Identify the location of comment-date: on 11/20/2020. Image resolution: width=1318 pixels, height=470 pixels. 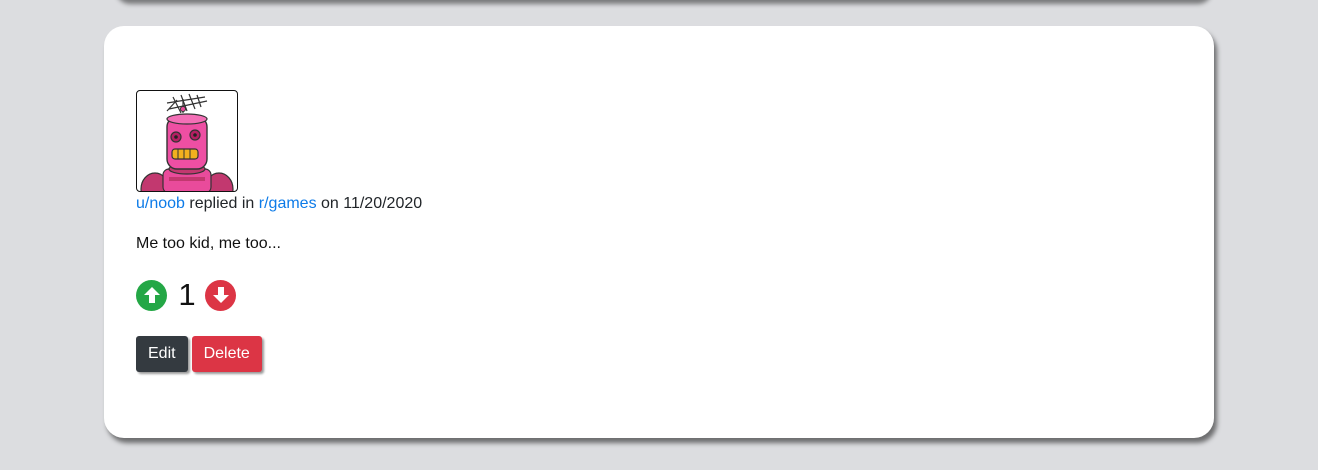
(369, 203).